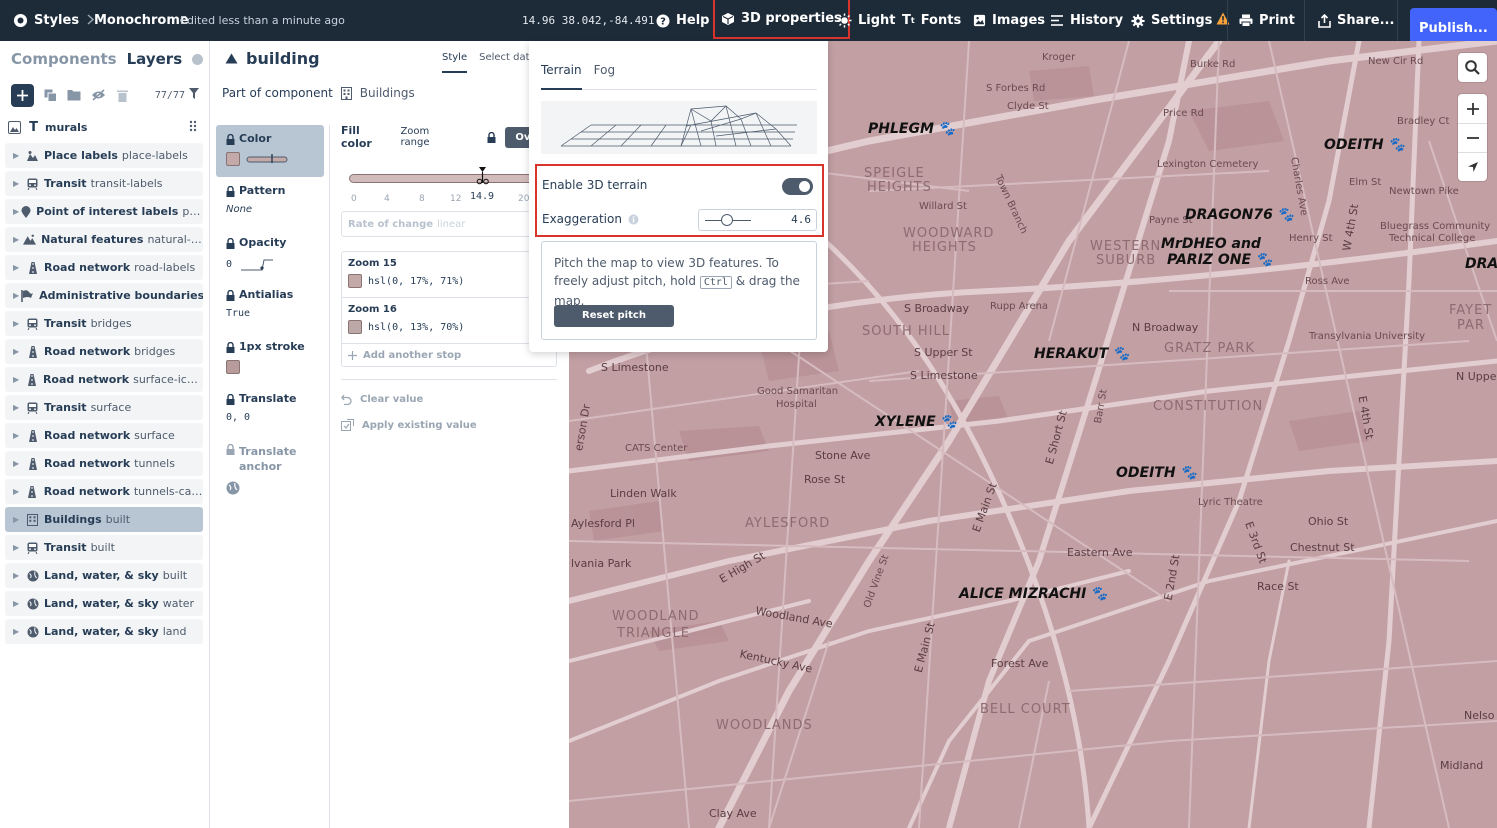 This screenshot has height=828, width=1497. Describe the element at coordinates (931, 20) in the screenshot. I see `fonts-button: Tt Fonts` at that location.